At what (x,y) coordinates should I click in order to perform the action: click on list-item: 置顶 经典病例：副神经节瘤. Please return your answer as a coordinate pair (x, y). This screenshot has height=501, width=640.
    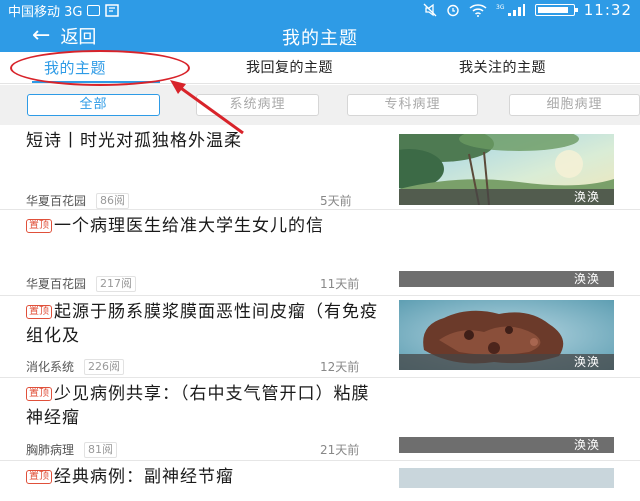
    Looking at the image, I should click on (320, 481).